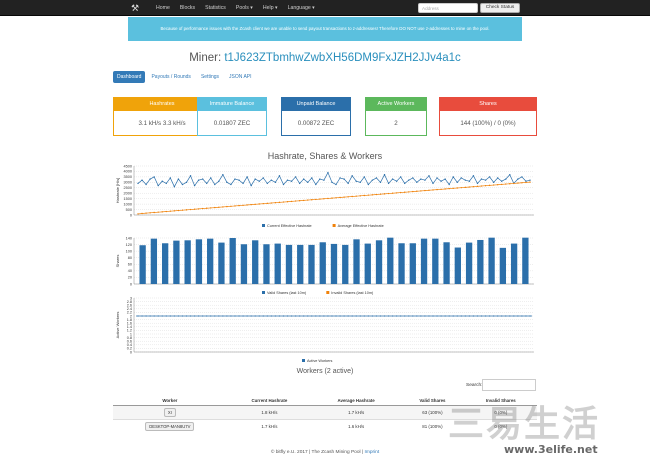  I want to click on tab-json-api: JSON API, so click(240, 77).